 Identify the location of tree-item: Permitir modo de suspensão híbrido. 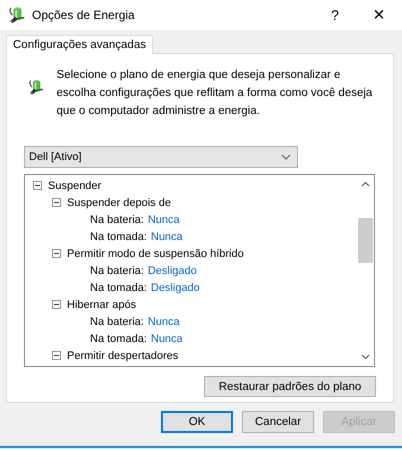
(155, 254).